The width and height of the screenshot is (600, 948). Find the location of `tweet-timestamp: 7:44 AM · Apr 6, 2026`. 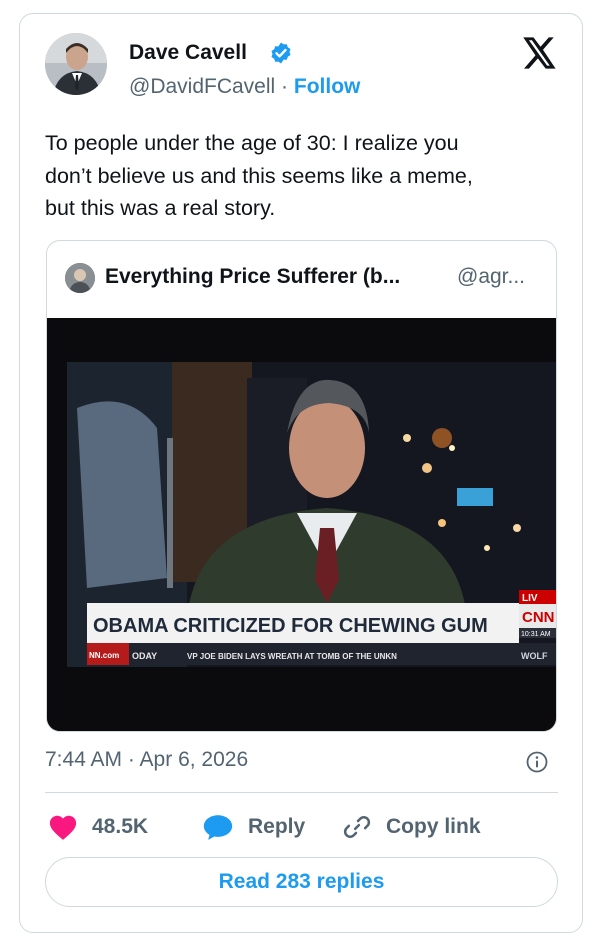

tweet-timestamp: 7:44 AM · Apr 6, 2026 is located at coordinates (146, 760).